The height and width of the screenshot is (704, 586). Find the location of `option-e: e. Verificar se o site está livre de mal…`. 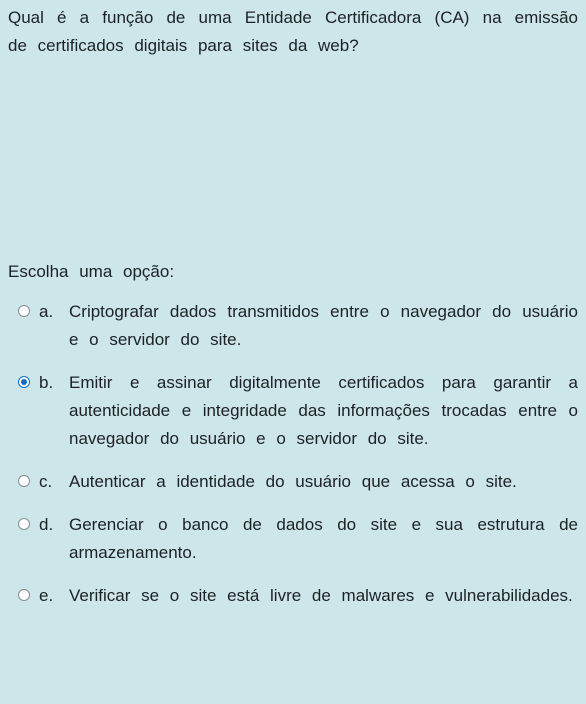

option-e: e. Verificar se o site está livre de mal… is located at coordinates (299, 596).